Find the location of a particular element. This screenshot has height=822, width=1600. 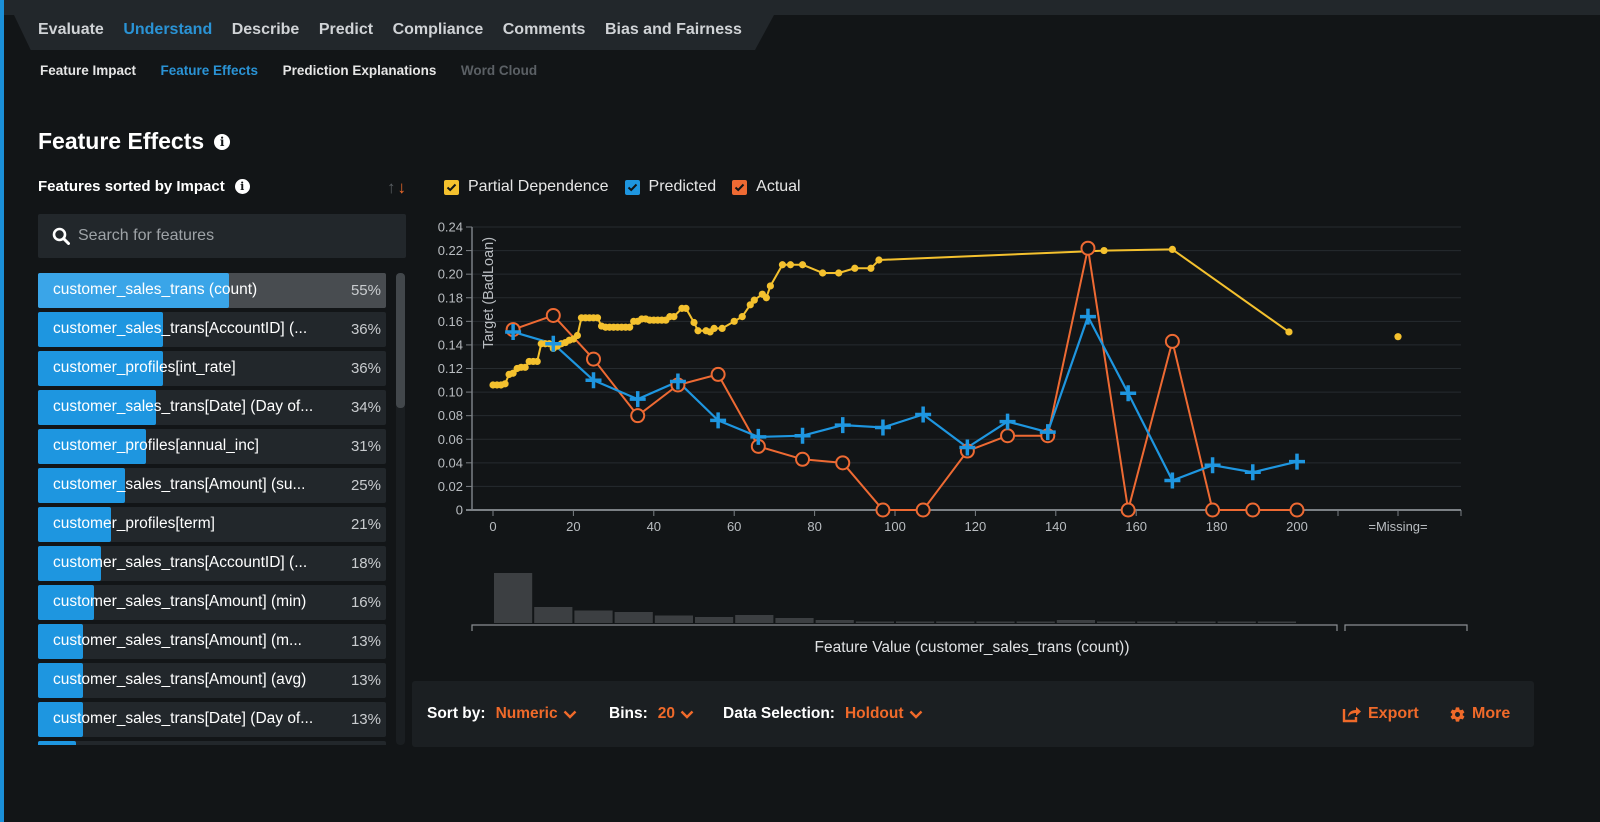

feature-list-item: customer_sales_trans[Amount] (su... 25% is located at coordinates (212, 485).